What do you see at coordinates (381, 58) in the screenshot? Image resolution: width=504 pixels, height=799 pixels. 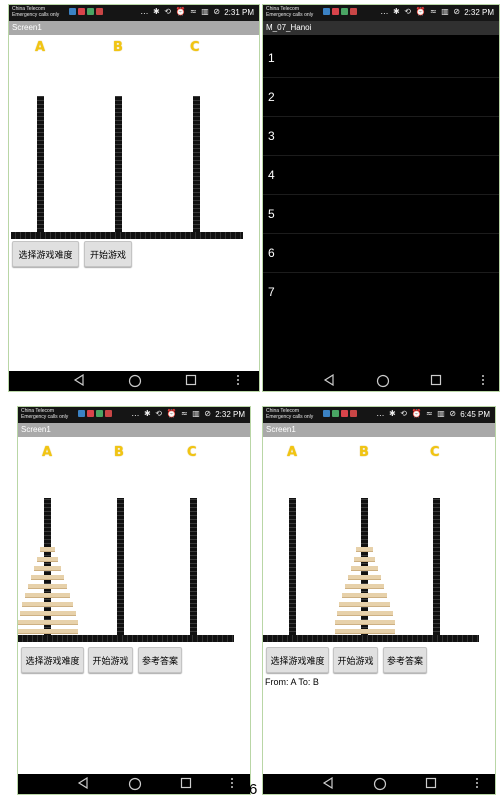 I see `list-item: 1` at bounding box center [381, 58].